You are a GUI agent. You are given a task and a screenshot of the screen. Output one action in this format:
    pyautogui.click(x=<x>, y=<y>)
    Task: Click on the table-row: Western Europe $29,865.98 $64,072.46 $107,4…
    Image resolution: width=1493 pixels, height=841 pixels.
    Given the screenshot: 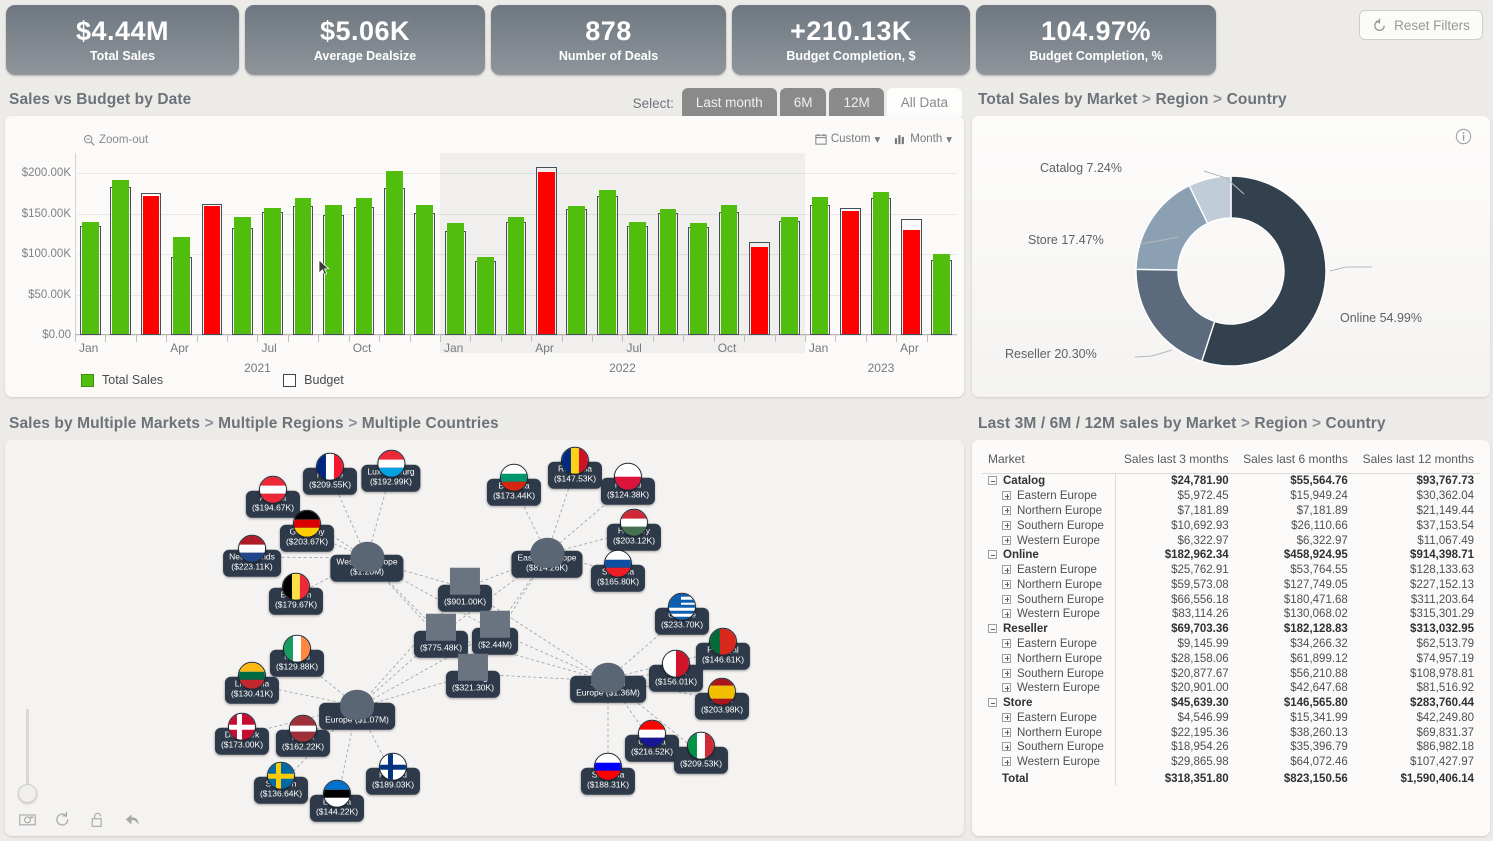 What is the action you would take?
    pyautogui.click(x=1231, y=762)
    